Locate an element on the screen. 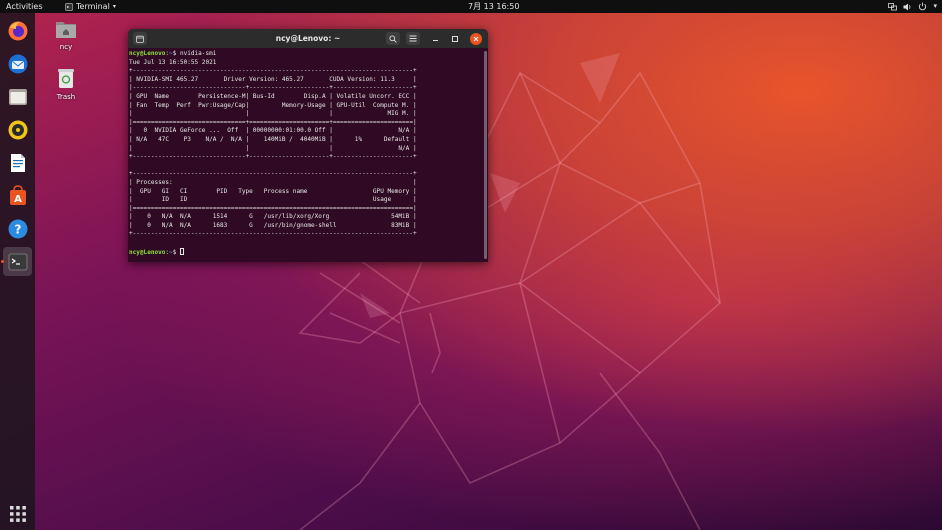  trash-label: Trash is located at coordinates (66, 97).